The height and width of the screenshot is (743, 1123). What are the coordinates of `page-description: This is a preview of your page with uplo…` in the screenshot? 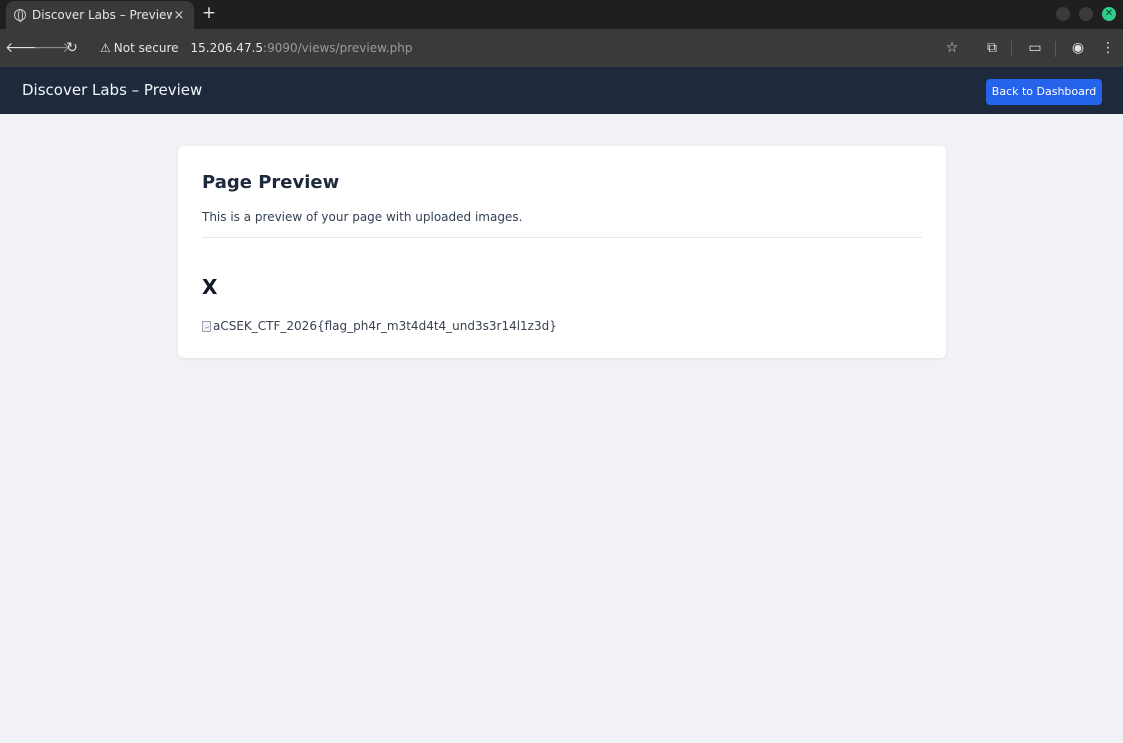 It's located at (362, 217).